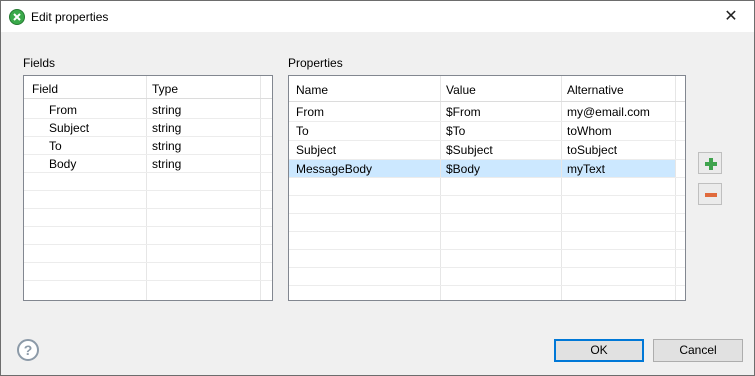 This screenshot has width=755, height=376. Describe the element at coordinates (45, 89) in the screenshot. I see `column-header-field: Field` at that location.